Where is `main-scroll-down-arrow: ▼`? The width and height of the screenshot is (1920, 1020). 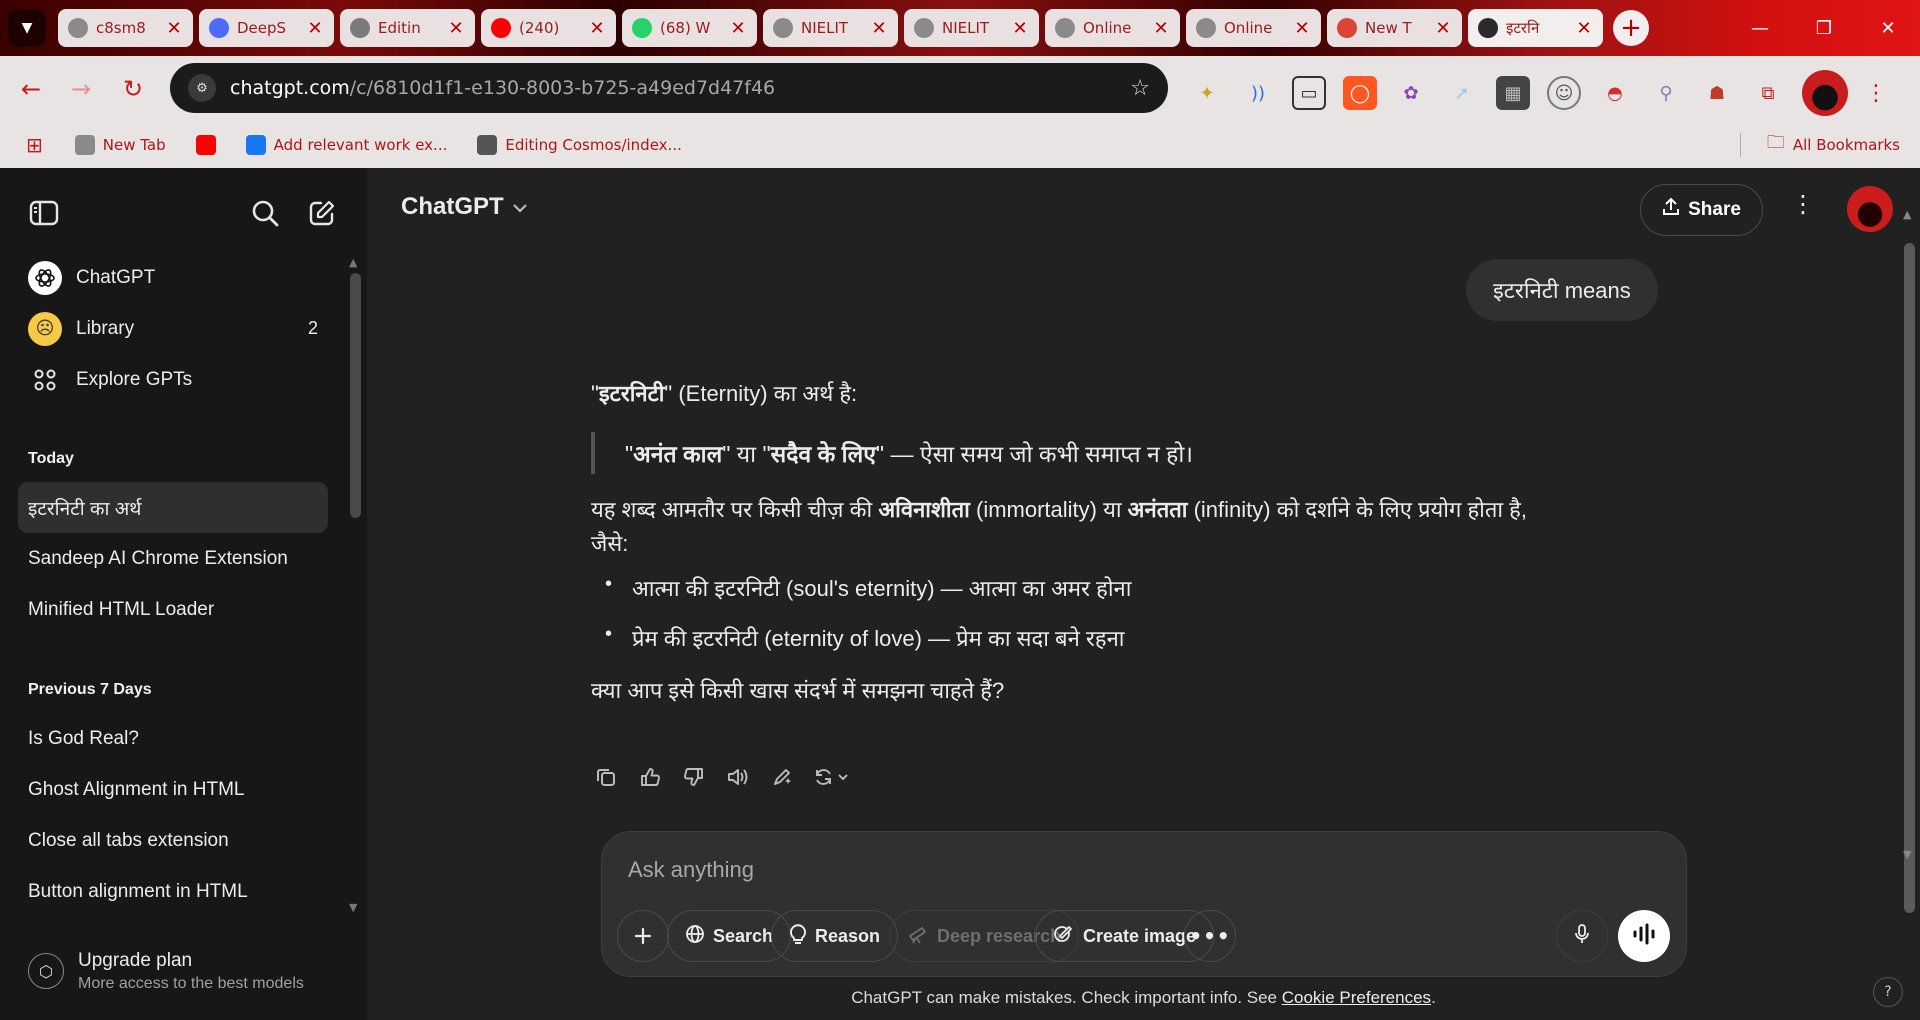 main-scroll-down-arrow: ▼ is located at coordinates (1907, 854).